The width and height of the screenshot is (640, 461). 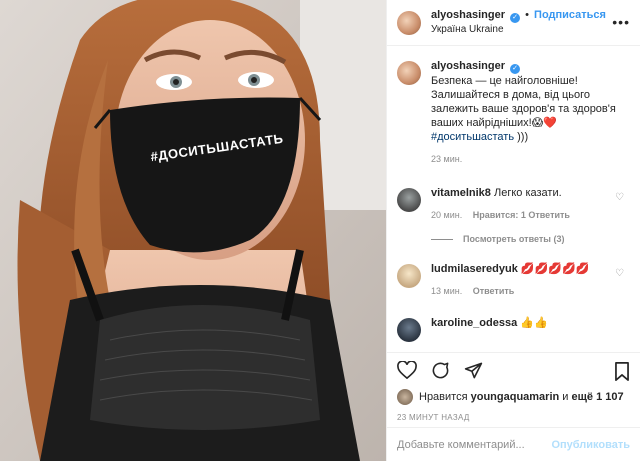 What do you see at coordinates (443, 397) in the screenshot?
I see `likes-prefix: Нравится` at bounding box center [443, 397].